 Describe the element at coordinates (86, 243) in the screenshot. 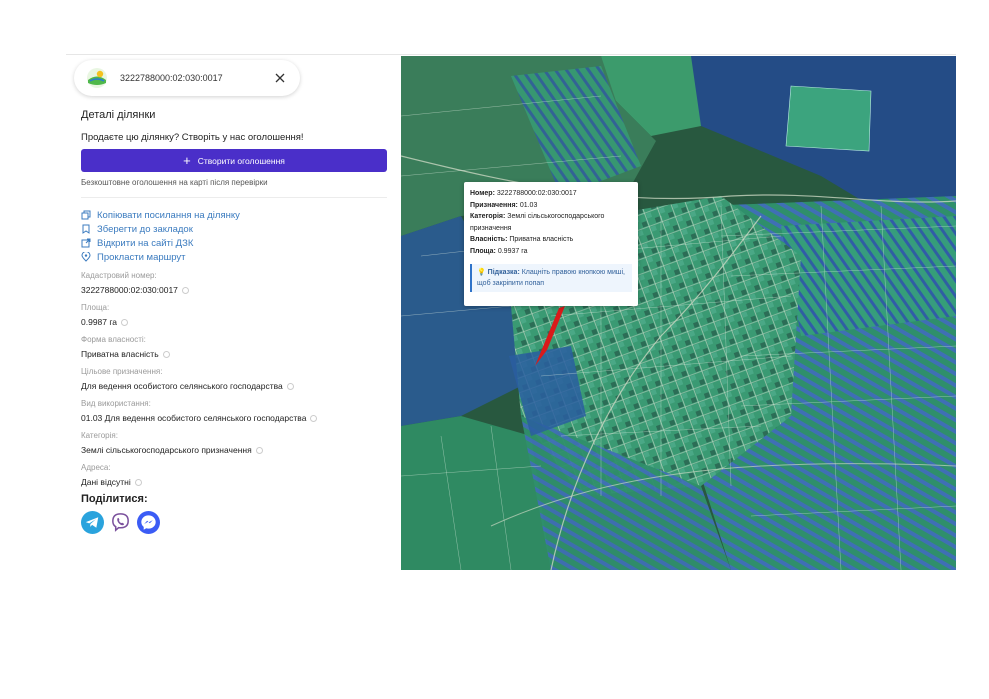

I see `external-link-icon` at that location.